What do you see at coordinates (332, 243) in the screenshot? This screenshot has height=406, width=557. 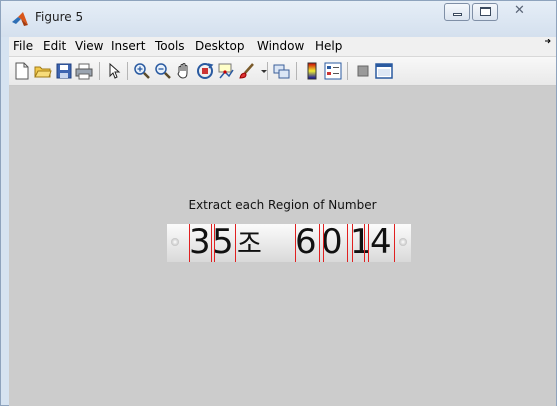 I see `plate-digit: 0` at bounding box center [332, 243].